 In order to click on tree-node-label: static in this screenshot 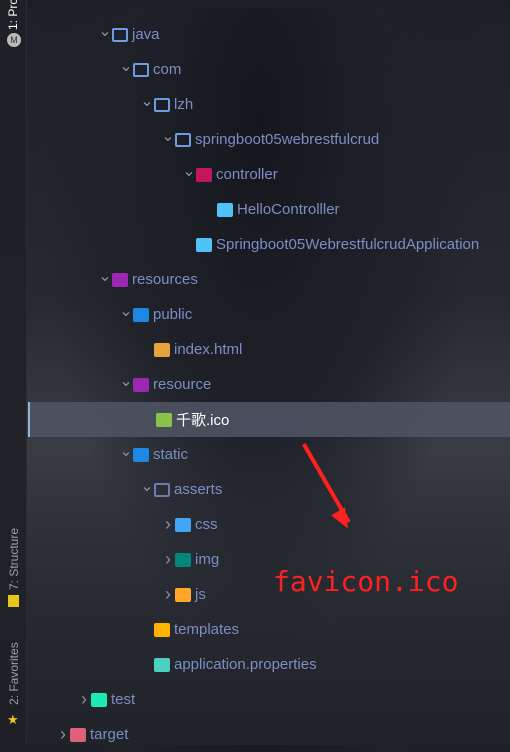, I will do `click(171, 454)`.